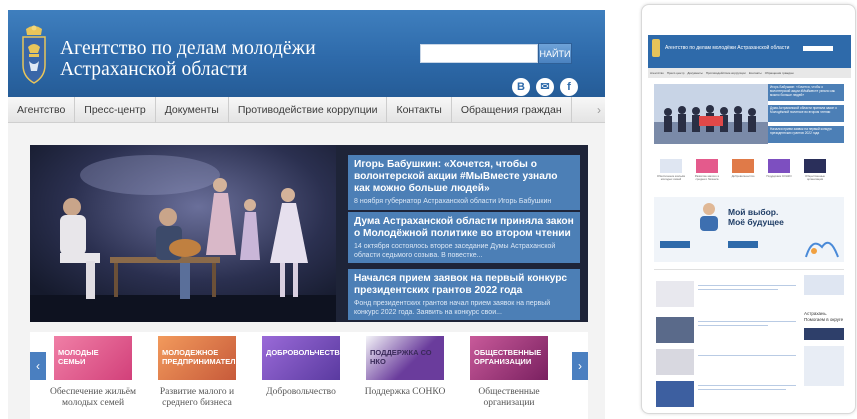  Describe the element at coordinates (419, 110) in the screenshot. I see `menu-item-contacts: Контакты` at that location.